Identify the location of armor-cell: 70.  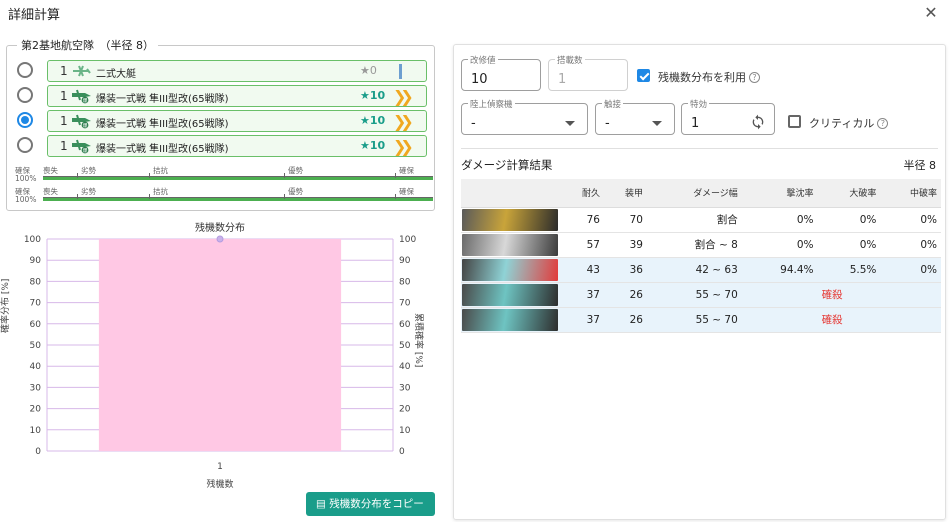
(625, 220).